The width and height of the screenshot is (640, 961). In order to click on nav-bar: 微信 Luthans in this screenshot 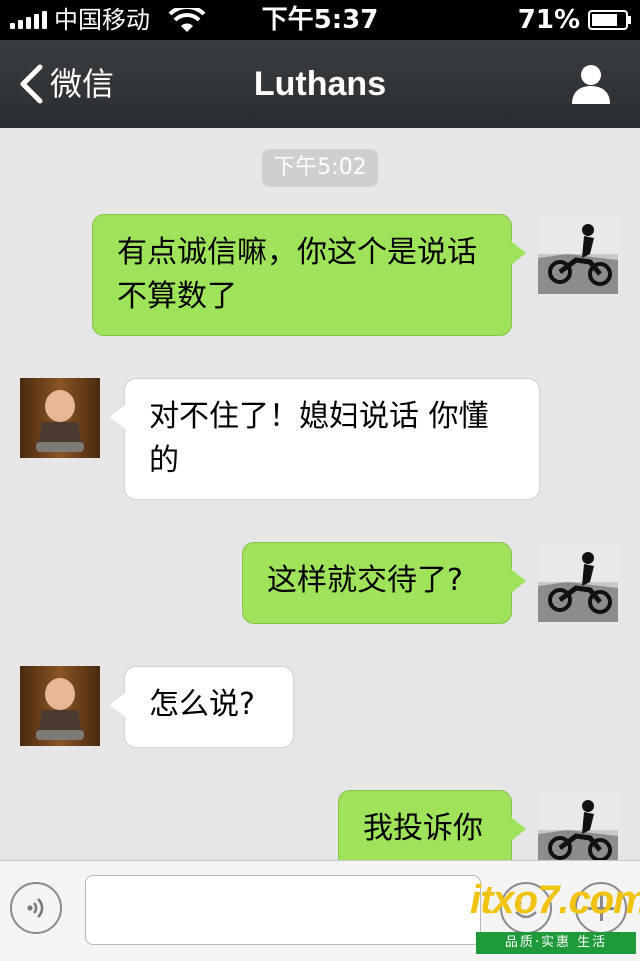, I will do `click(320, 84)`.